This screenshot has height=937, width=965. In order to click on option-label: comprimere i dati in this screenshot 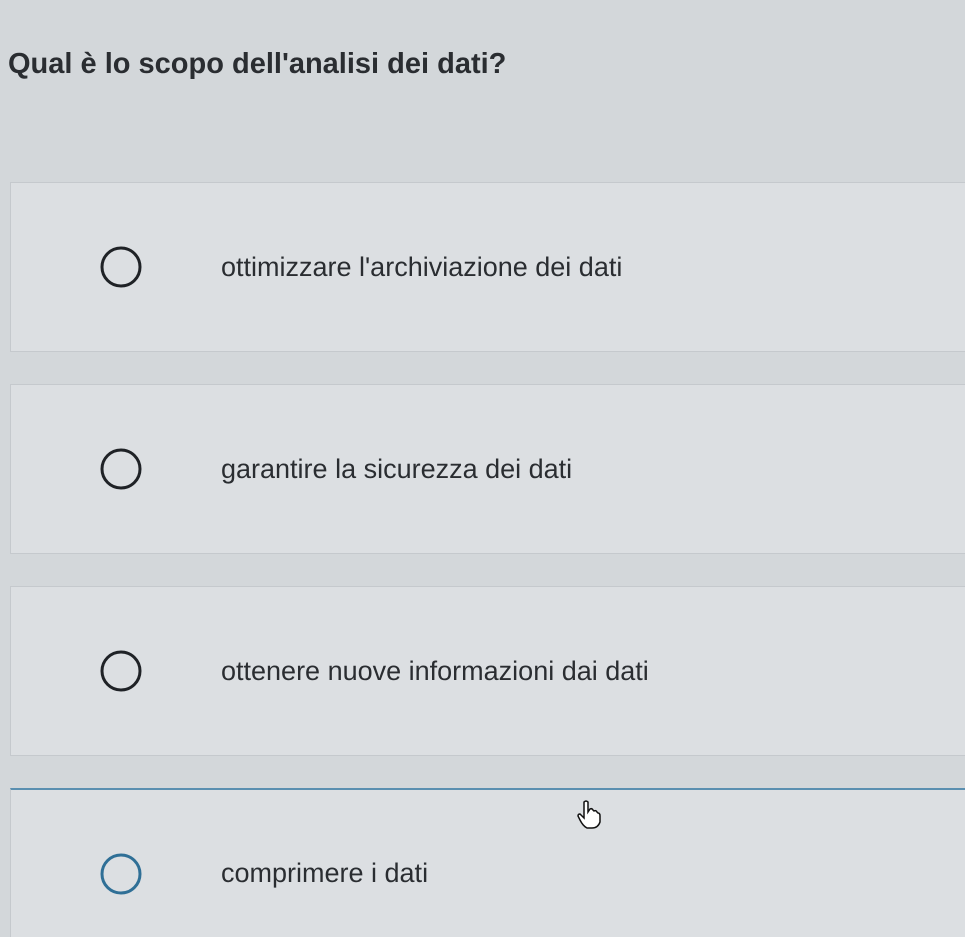, I will do `click(324, 873)`.